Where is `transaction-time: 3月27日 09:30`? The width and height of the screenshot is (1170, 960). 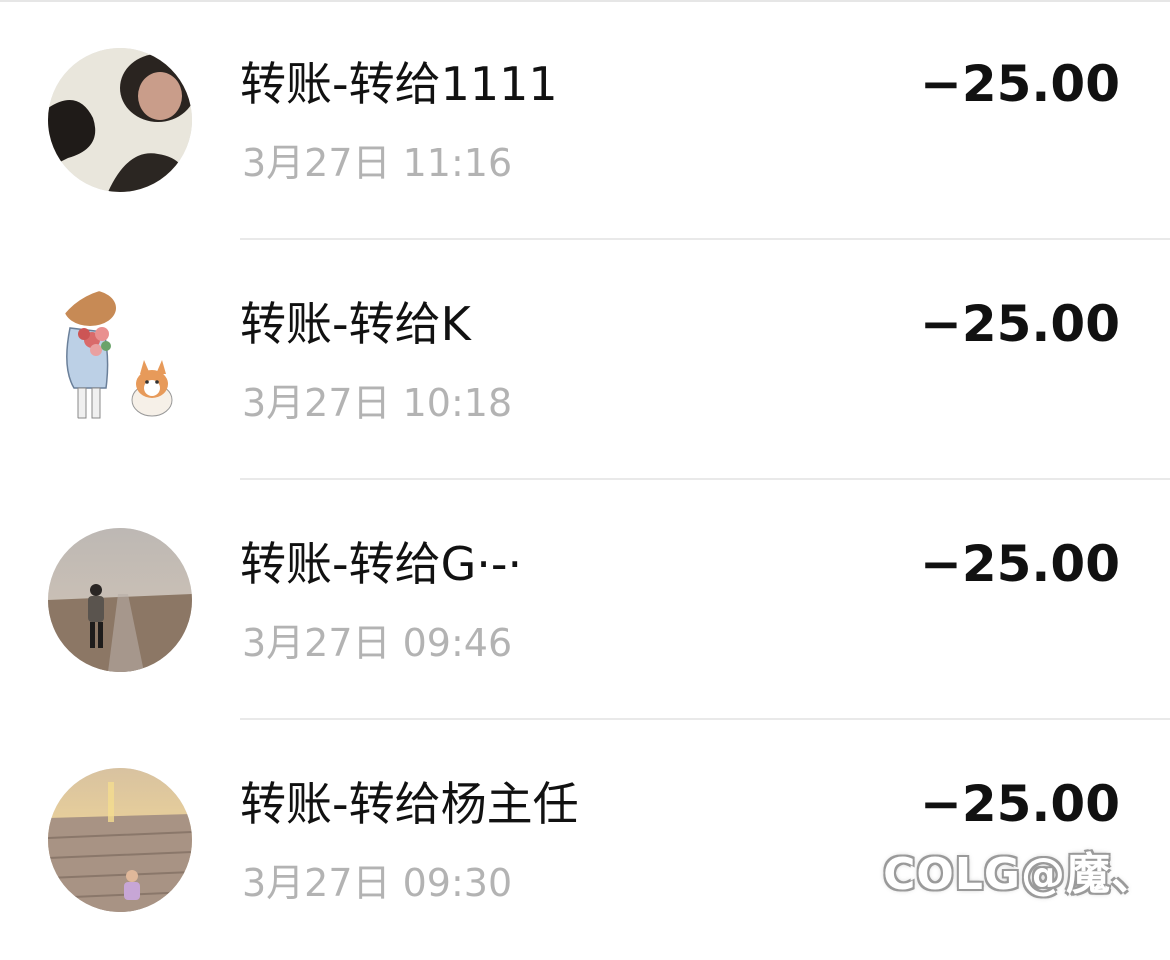 transaction-time: 3月27日 09:30 is located at coordinates (377, 883).